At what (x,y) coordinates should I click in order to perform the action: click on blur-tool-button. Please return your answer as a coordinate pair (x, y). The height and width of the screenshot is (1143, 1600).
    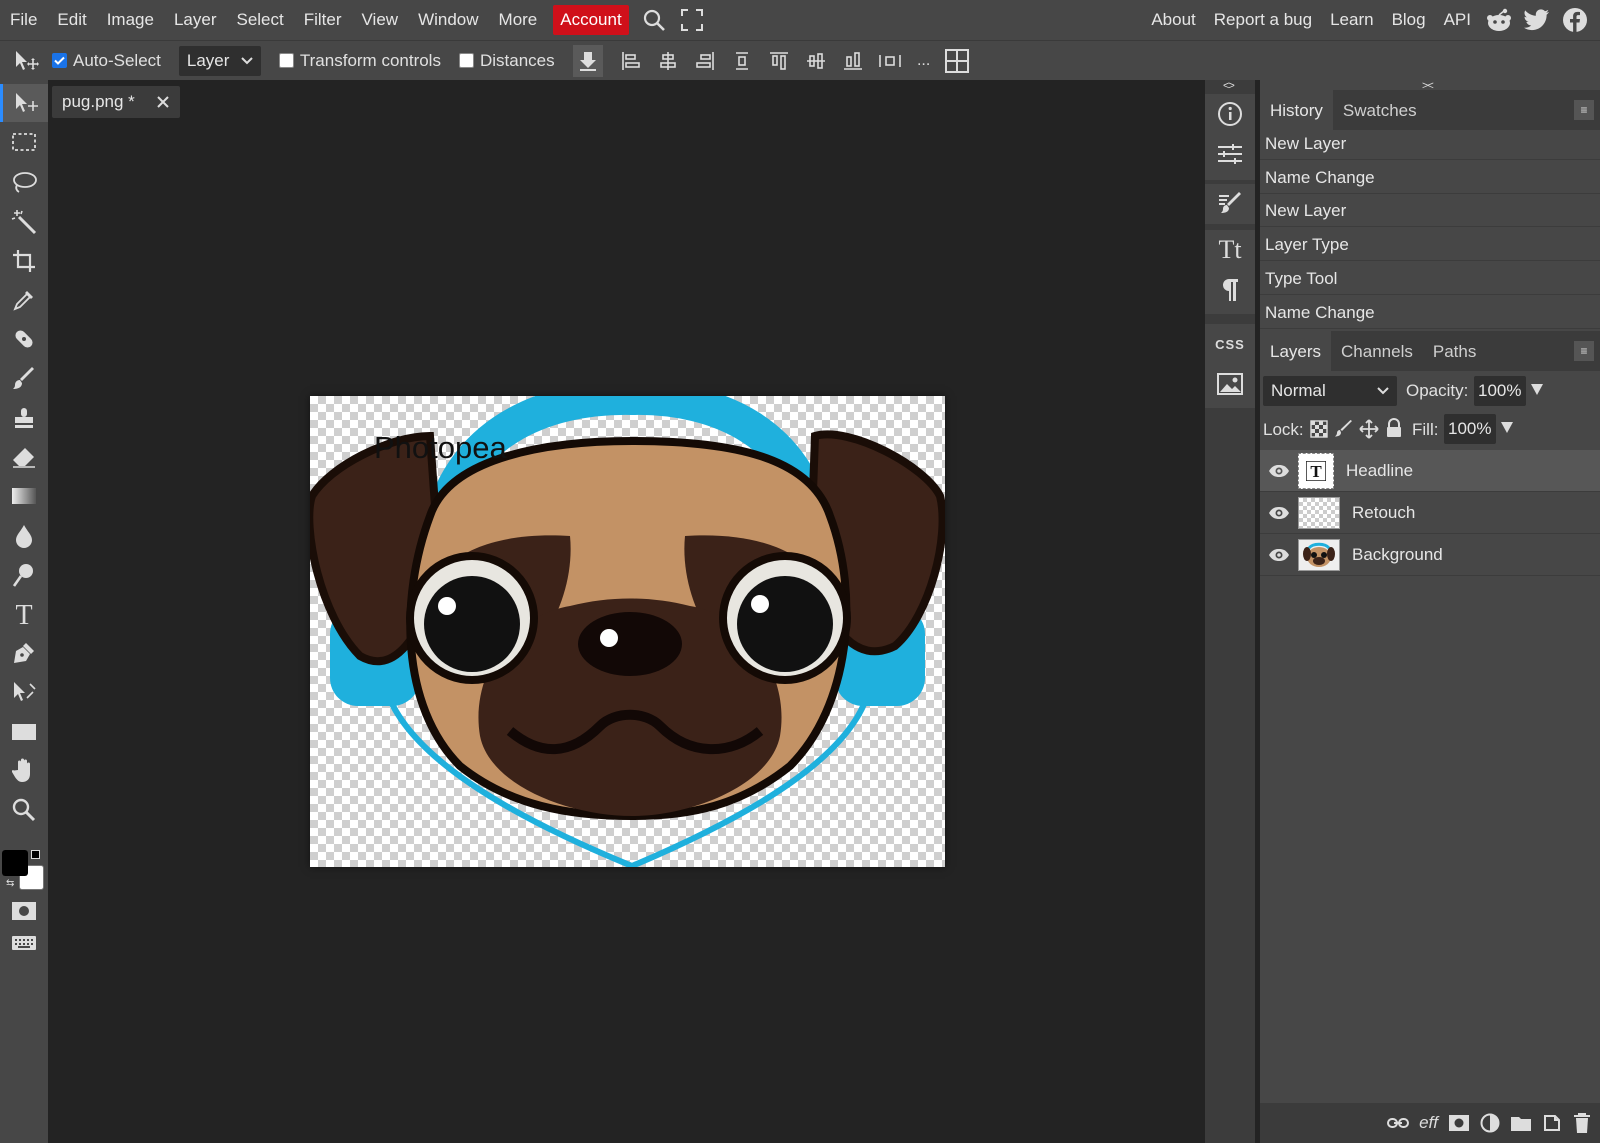
    Looking at the image, I should click on (24, 536).